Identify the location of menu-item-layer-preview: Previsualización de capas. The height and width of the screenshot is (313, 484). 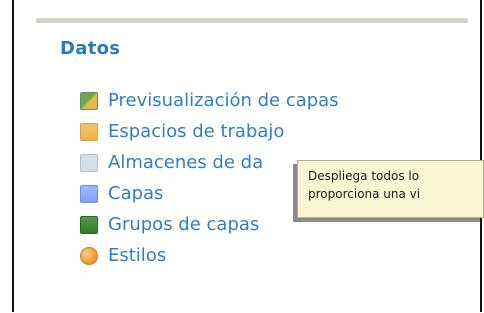
(209, 100).